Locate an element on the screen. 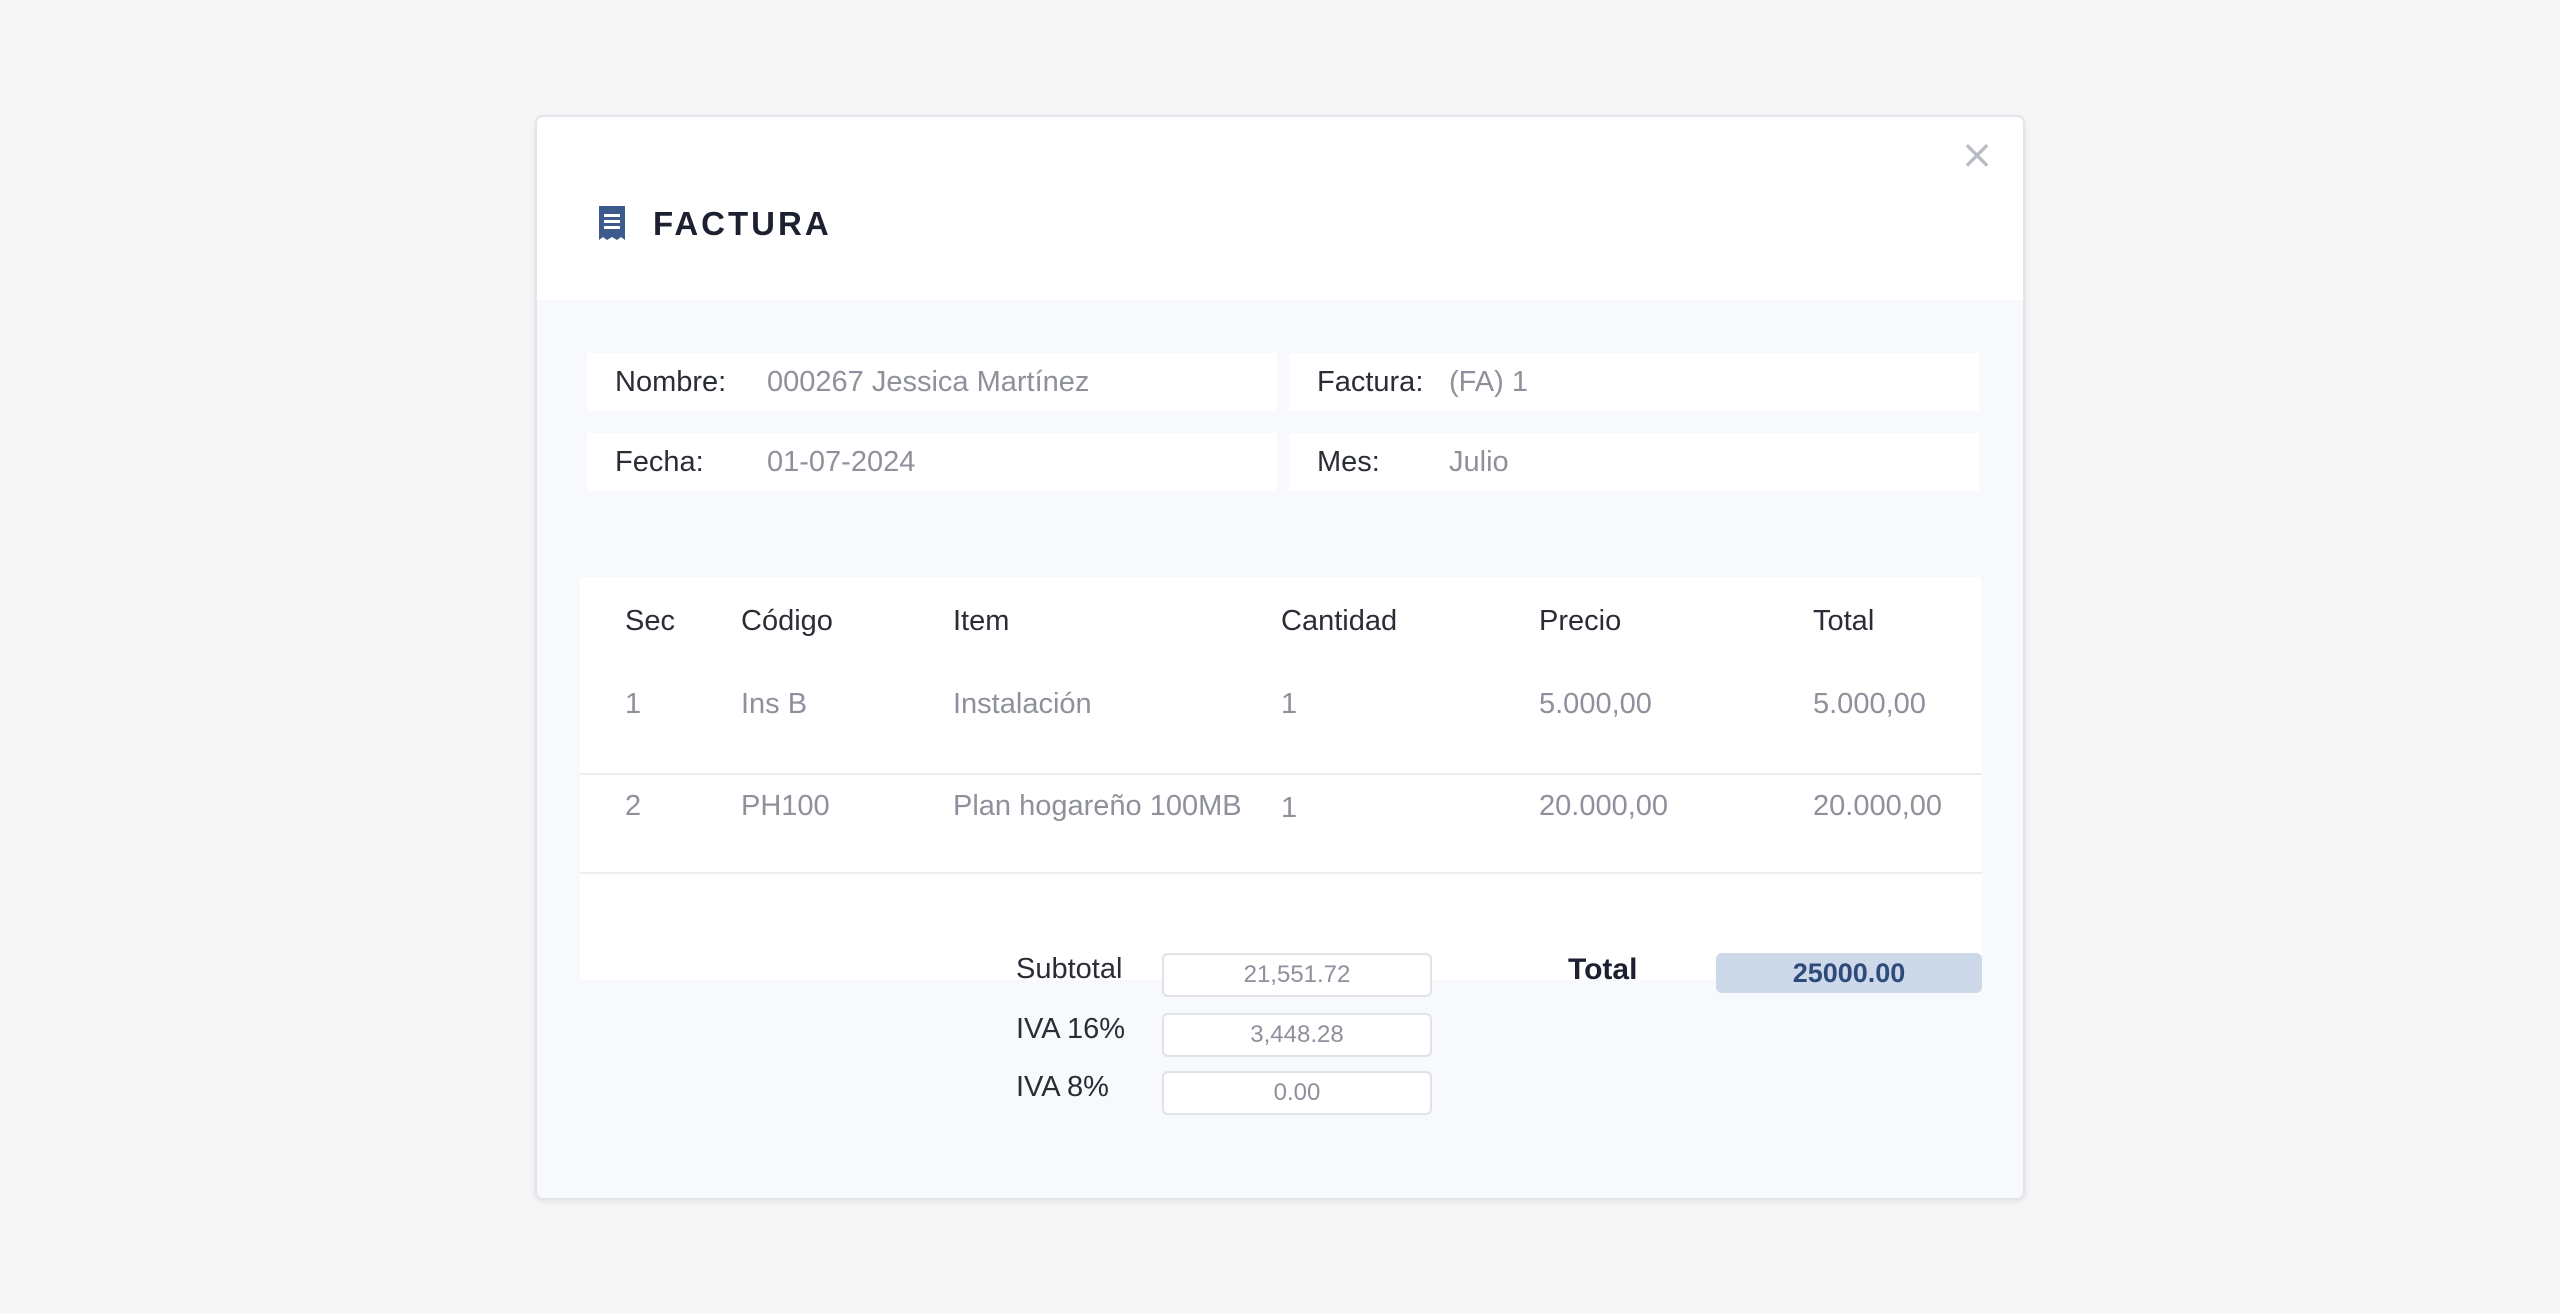 Image resolution: width=2560 pixels, height=1314 pixels. row-1-codigo: Ins B is located at coordinates (774, 704).